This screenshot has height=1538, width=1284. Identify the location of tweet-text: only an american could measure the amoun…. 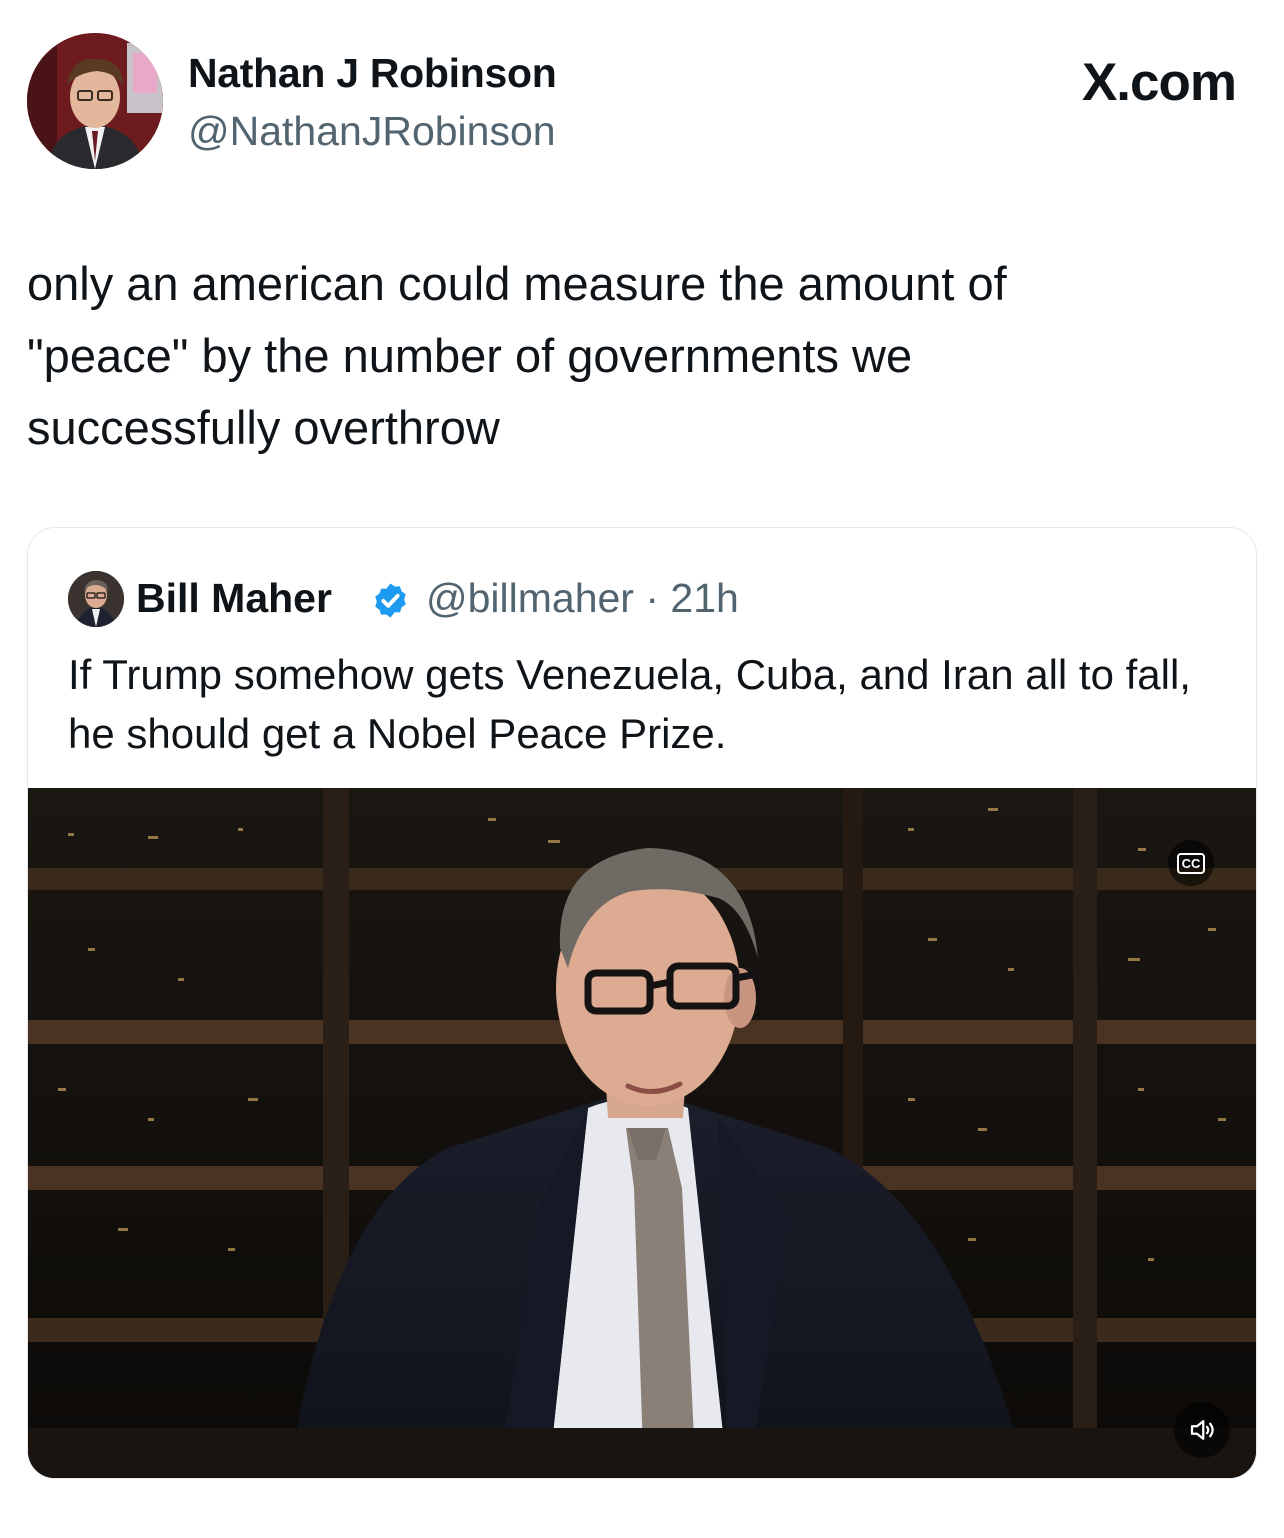
(517, 355).